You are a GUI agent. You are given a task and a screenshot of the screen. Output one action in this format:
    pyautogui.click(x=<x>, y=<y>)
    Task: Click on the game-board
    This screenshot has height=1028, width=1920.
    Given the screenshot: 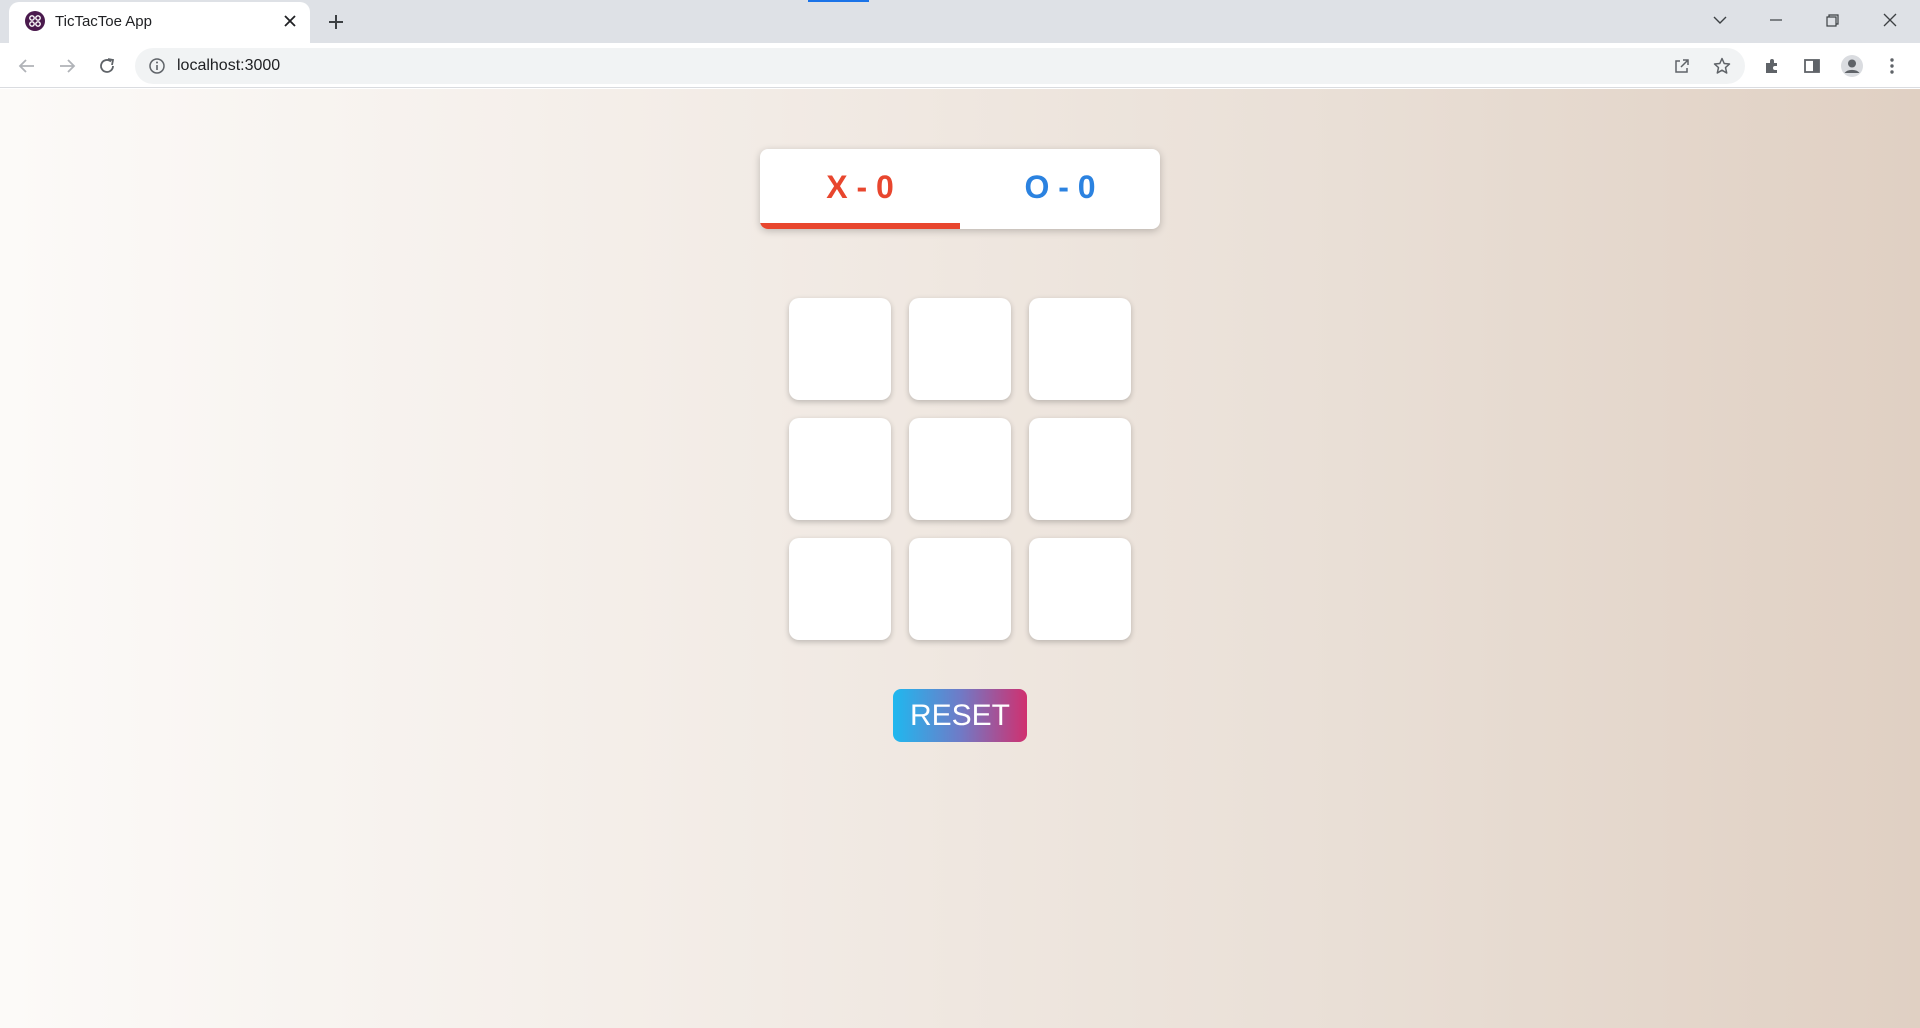 What is the action you would take?
    pyautogui.click(x=960, y=469)
    